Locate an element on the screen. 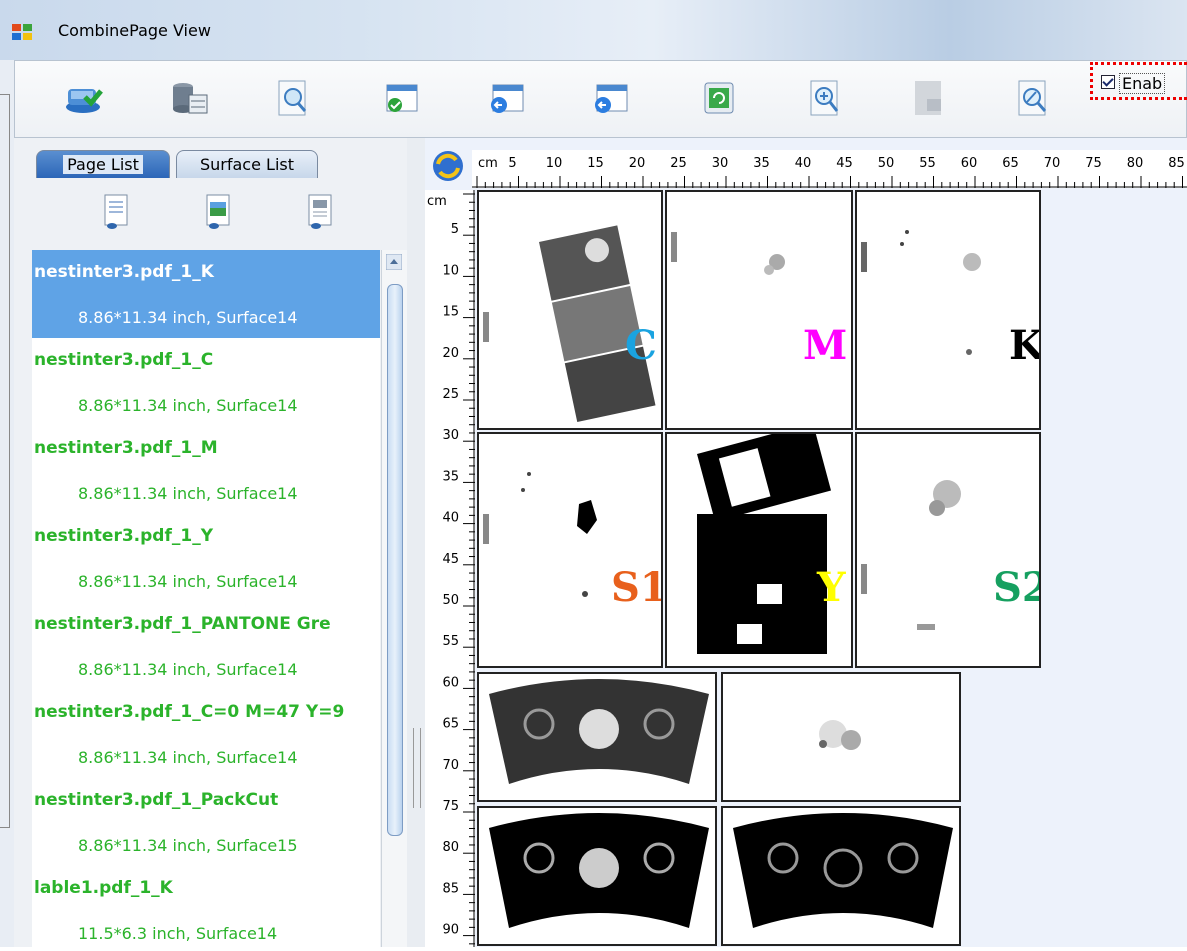 The width and height of the screenshot is (1187, 951). document-disabled-icon is located at coordinates (929, 98).